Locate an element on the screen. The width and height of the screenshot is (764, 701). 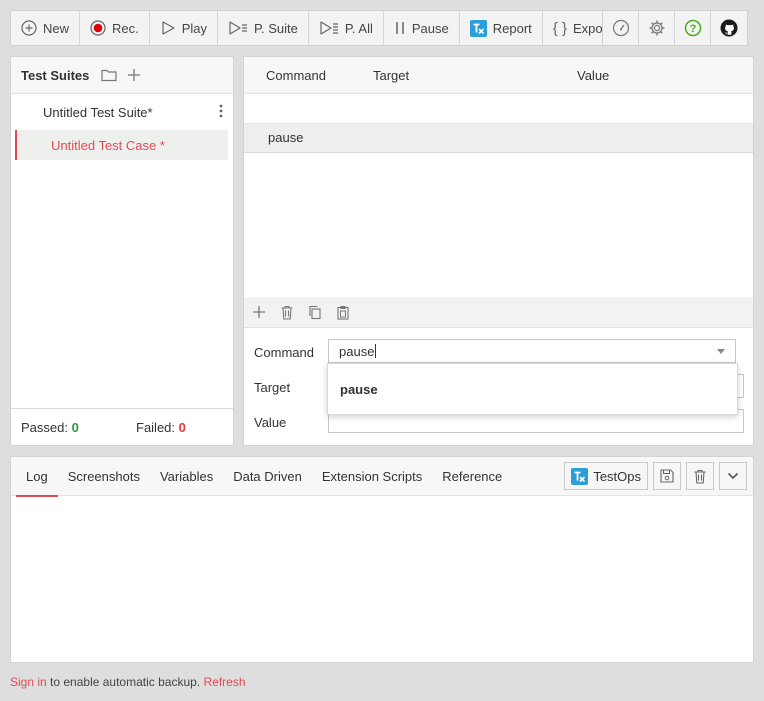
command-cell: pause is located at coordinates (286, 137).